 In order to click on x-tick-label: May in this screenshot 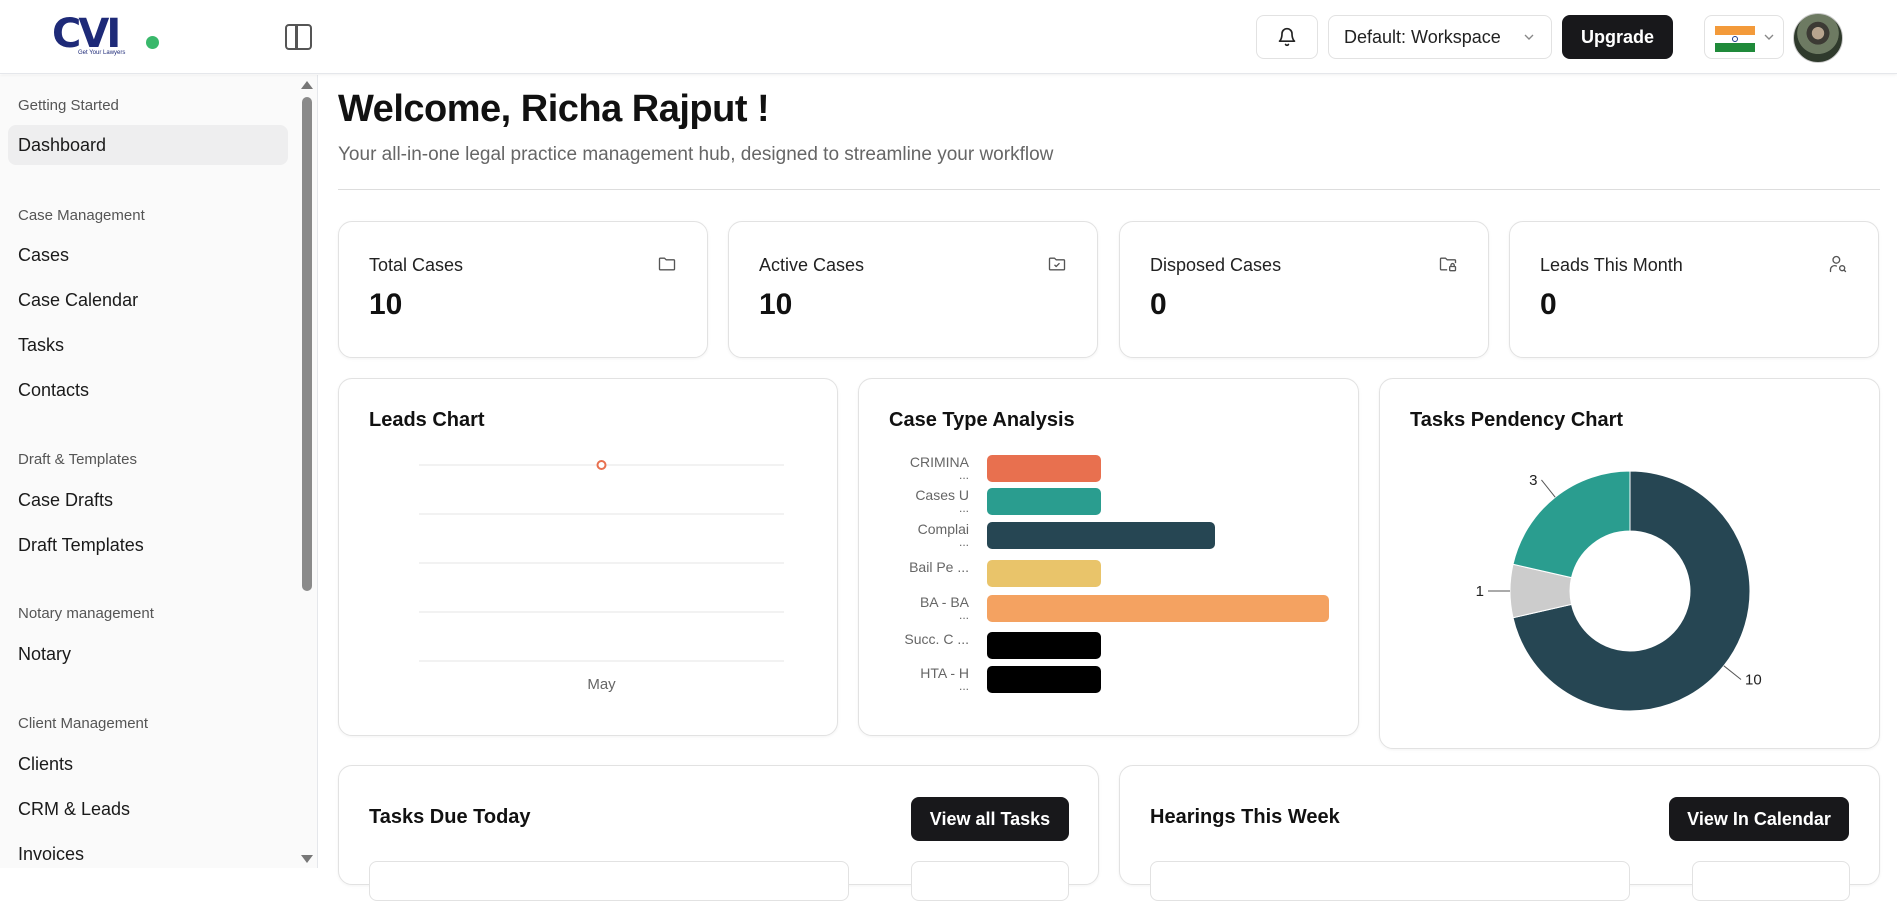, I will do `click(601, 684)`.